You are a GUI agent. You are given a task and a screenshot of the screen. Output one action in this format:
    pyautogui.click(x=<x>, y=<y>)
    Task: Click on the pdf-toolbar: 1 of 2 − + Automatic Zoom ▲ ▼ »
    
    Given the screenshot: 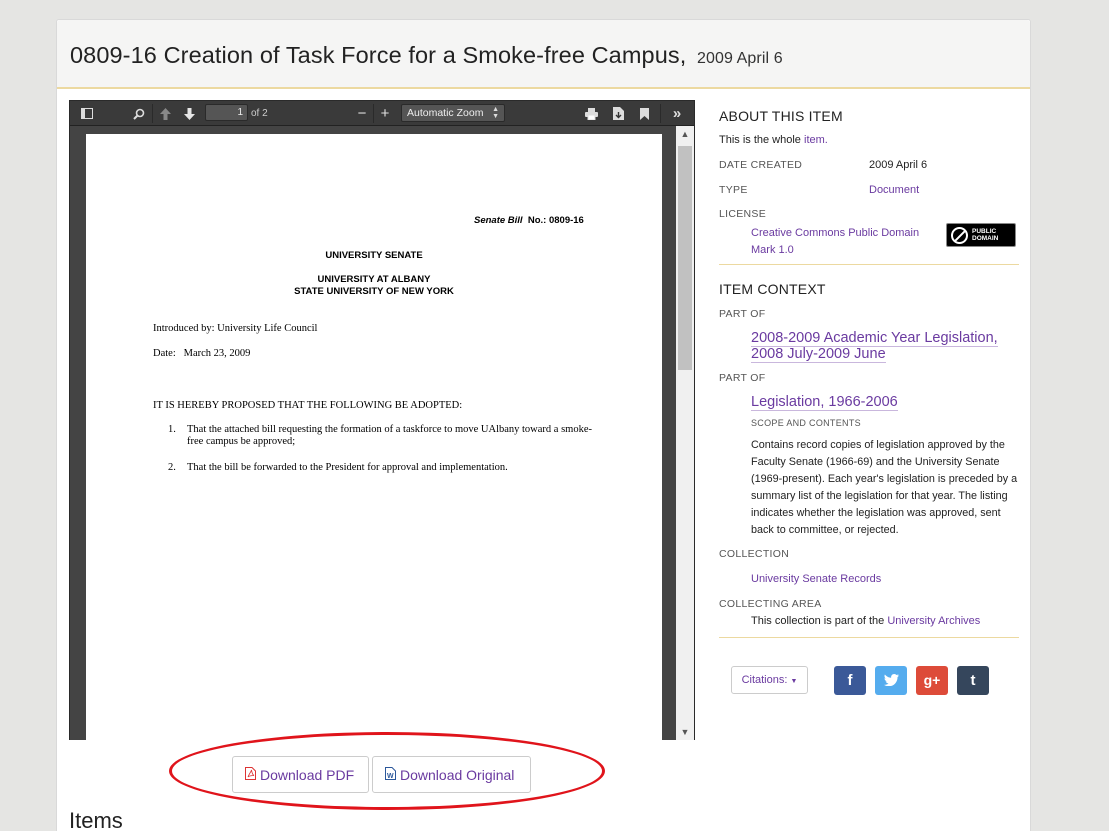 What is the action you would take?
    pyautogui.click(x=382, y=113)
    